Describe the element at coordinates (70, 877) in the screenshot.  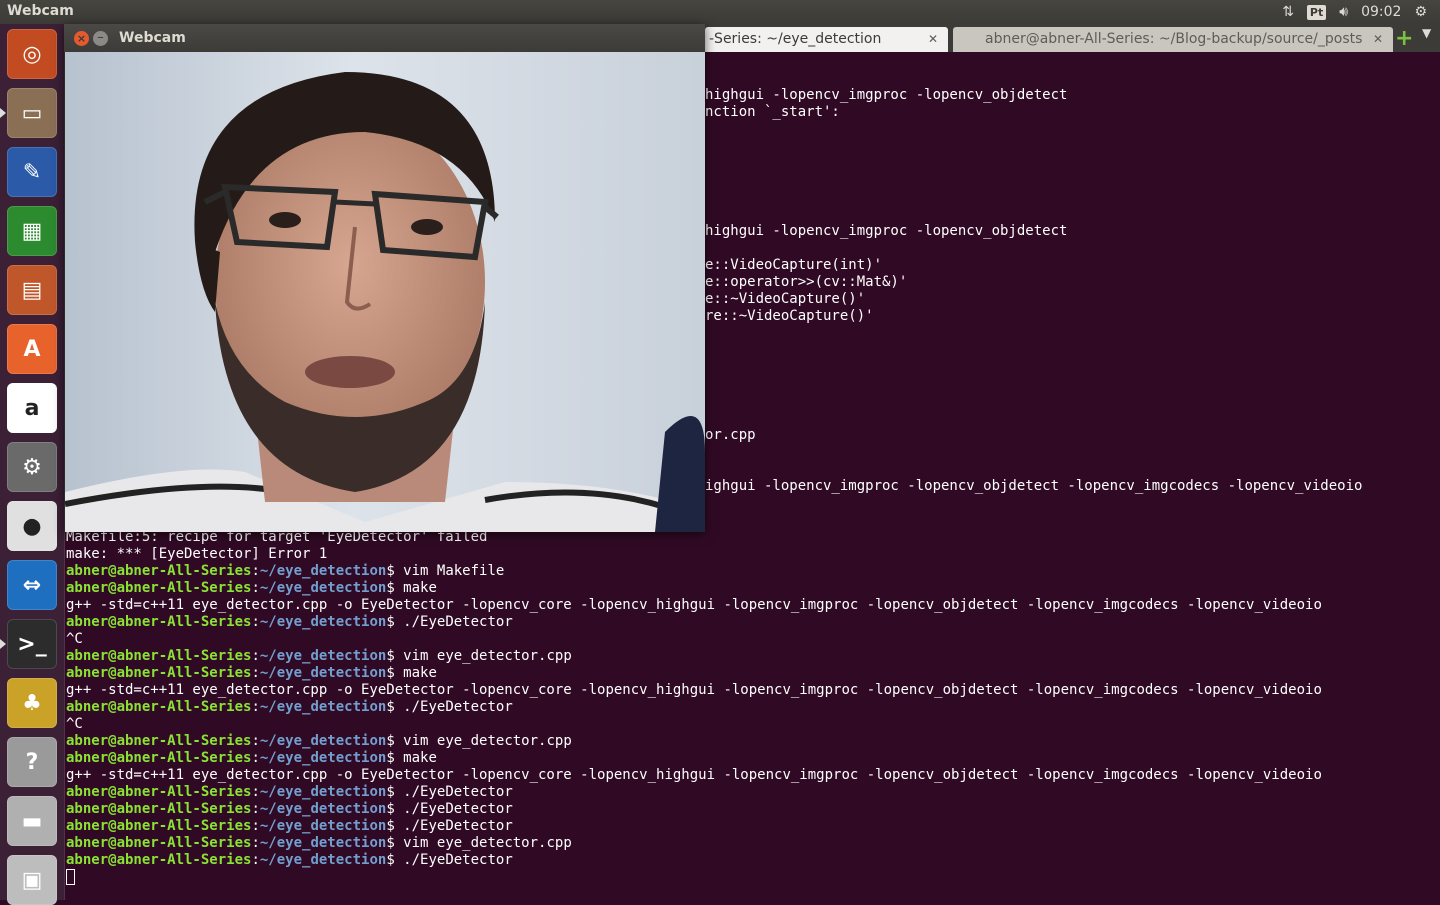
I see `terminal-cursor` at that location.